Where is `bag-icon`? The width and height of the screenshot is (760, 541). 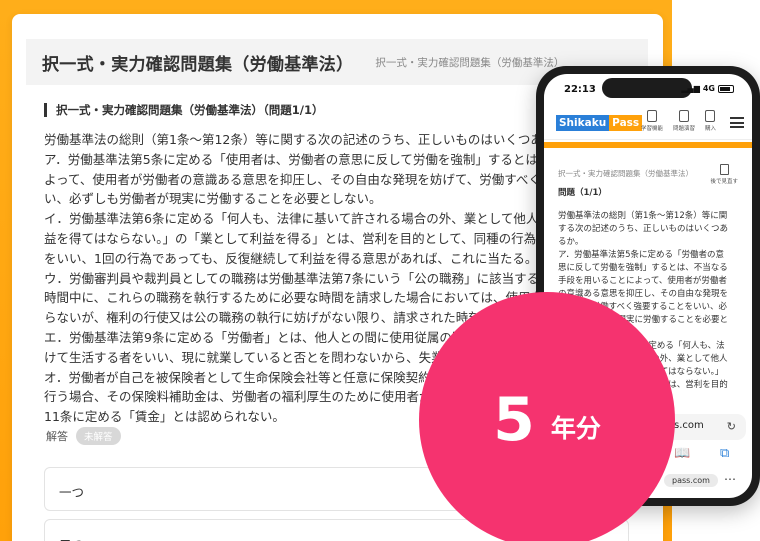 bag-icon is located at coordinates (710, 116).